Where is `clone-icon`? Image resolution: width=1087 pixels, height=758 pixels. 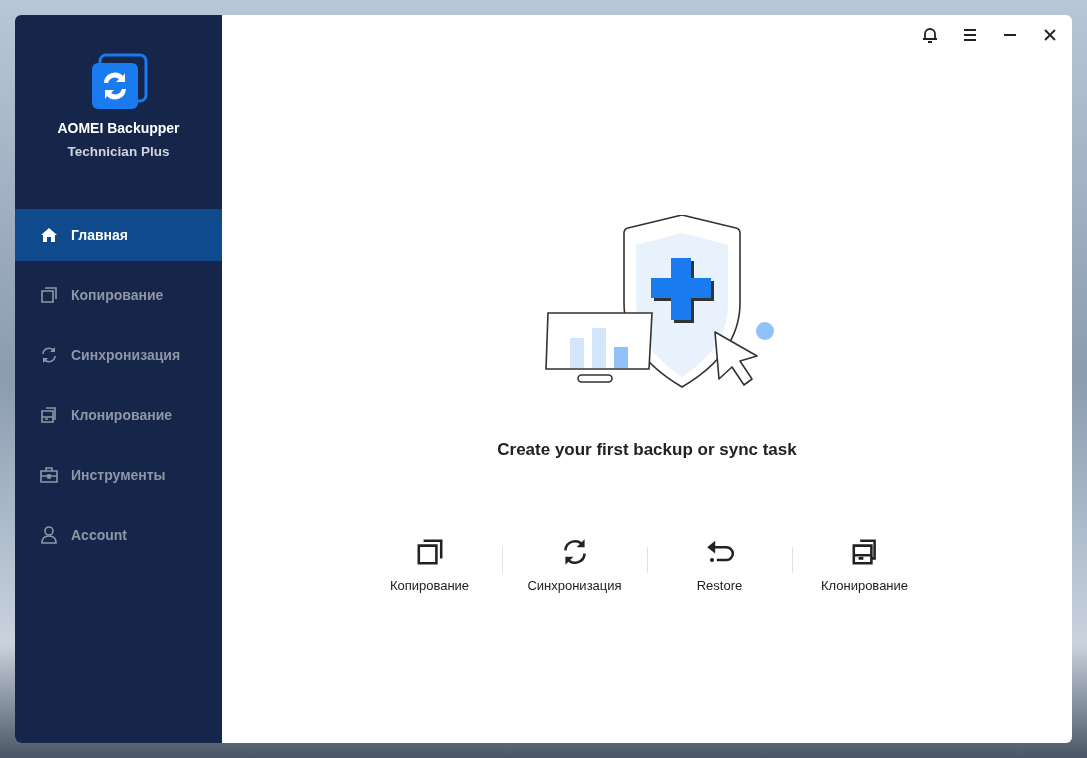
clone-icon is located at coordinates (49, 415).